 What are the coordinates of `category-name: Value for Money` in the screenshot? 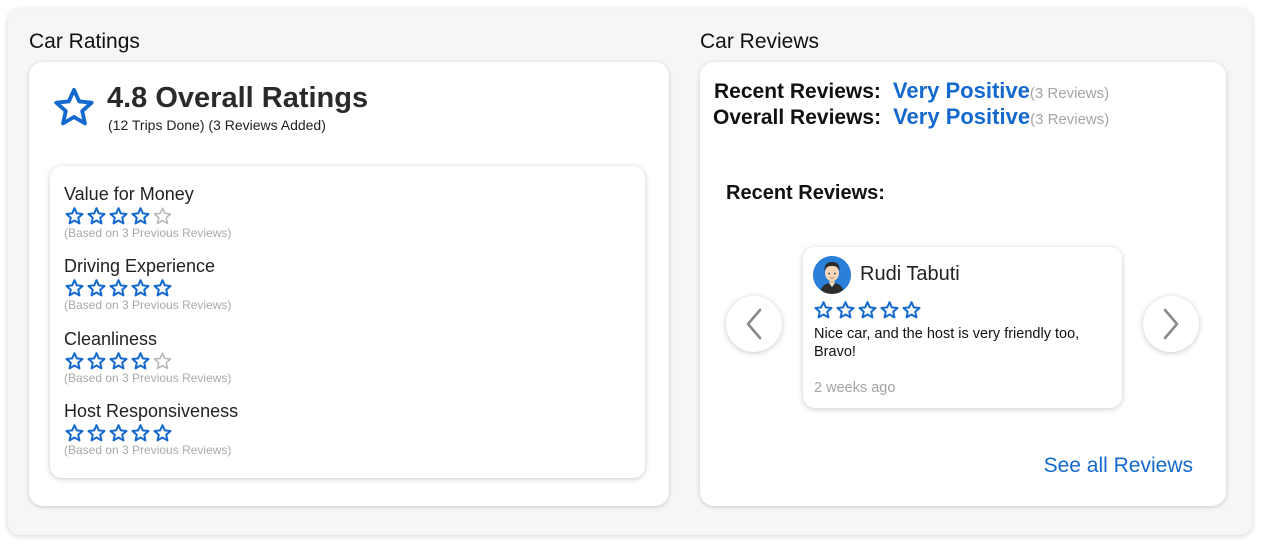 It's located at (129, 194).